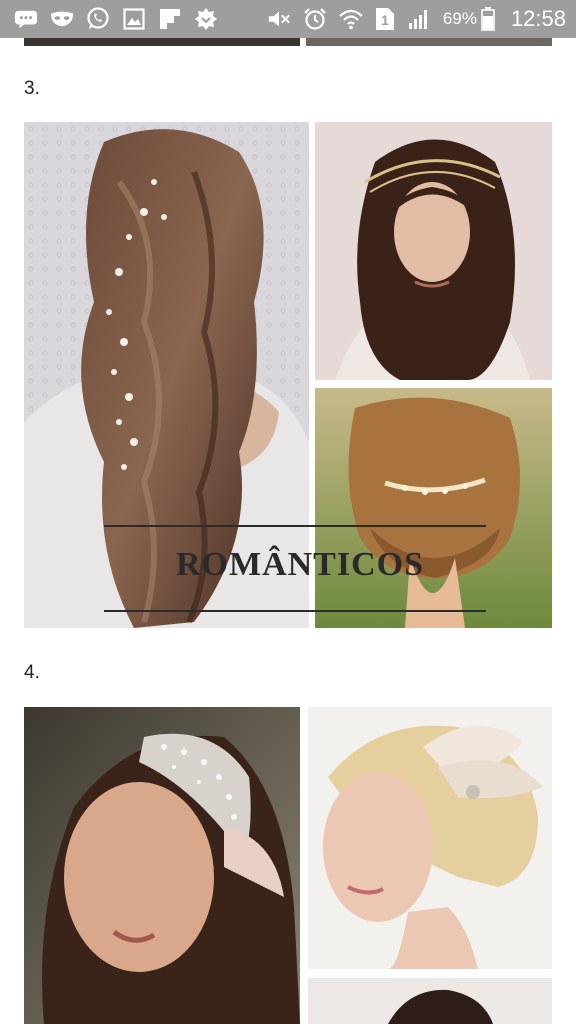  Describe the element at coordinates (538, 18) in the screenshot. I see `clock: 12:58` at that location.